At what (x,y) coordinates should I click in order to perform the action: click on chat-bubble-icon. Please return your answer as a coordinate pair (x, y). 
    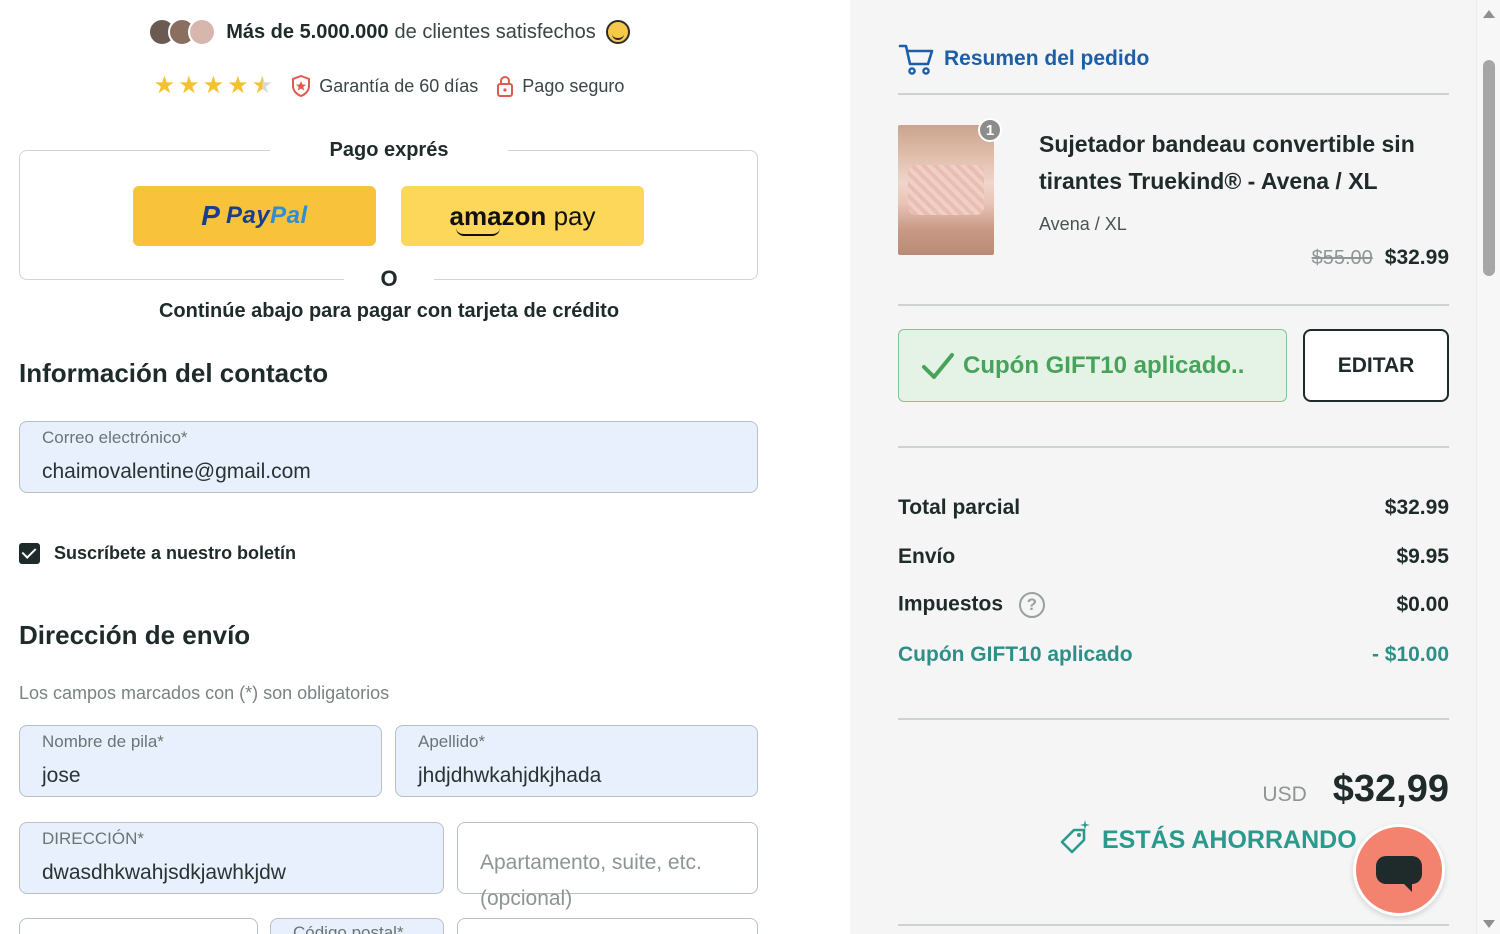
    Looking at the image, I should click on (1399, 874).